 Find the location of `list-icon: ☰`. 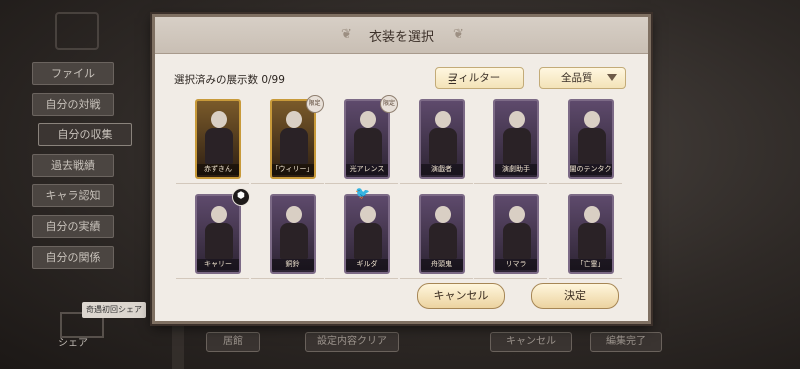

list-icon: ☰ is located at coordinates (452, 81).